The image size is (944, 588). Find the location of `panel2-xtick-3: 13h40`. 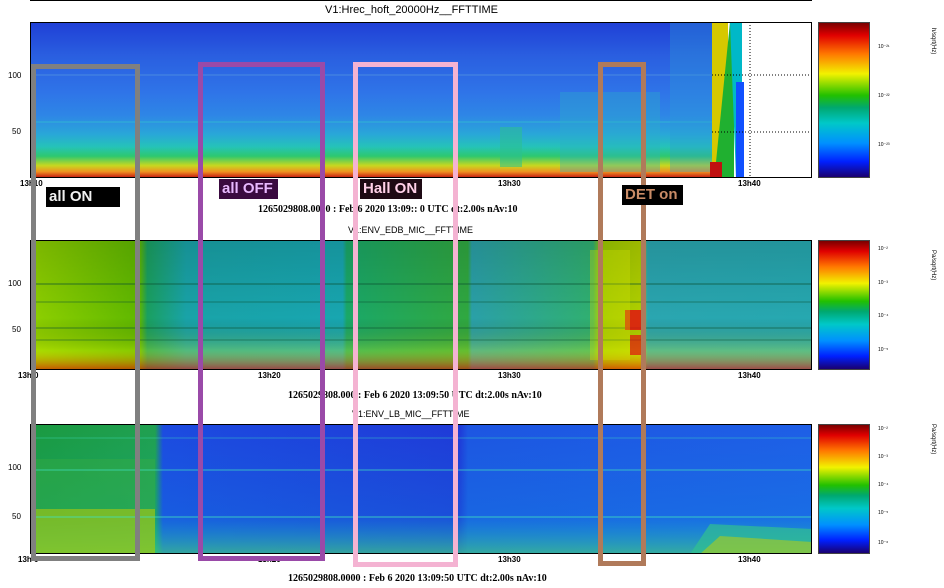

panel2-xtick-3: 13h40 is located at coordinates (749, 375).